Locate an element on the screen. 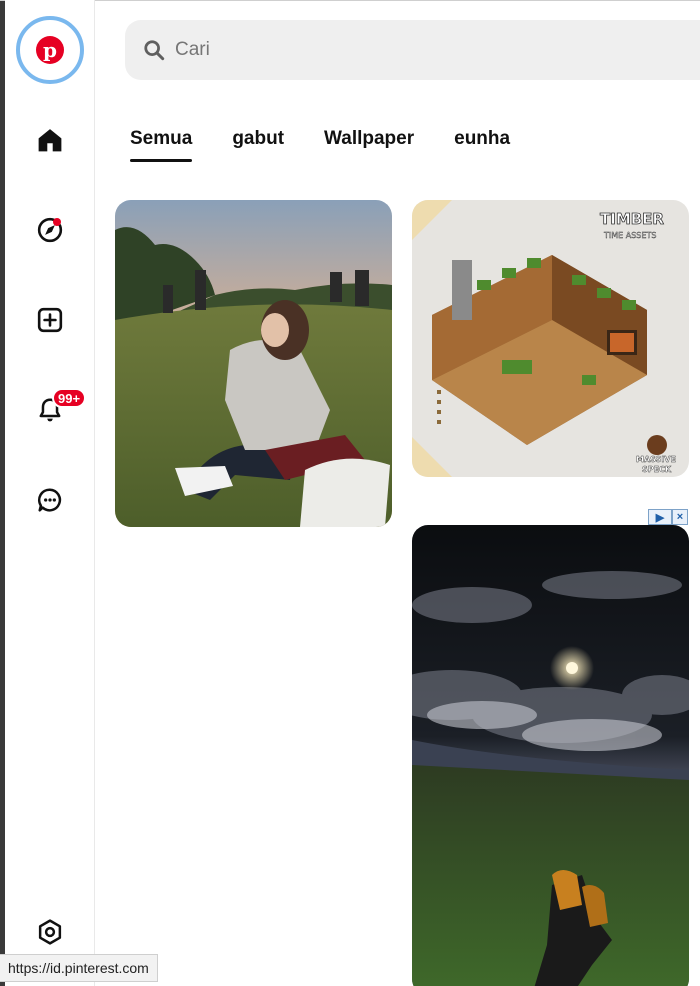  create-button is located at coordinates (50, 320).